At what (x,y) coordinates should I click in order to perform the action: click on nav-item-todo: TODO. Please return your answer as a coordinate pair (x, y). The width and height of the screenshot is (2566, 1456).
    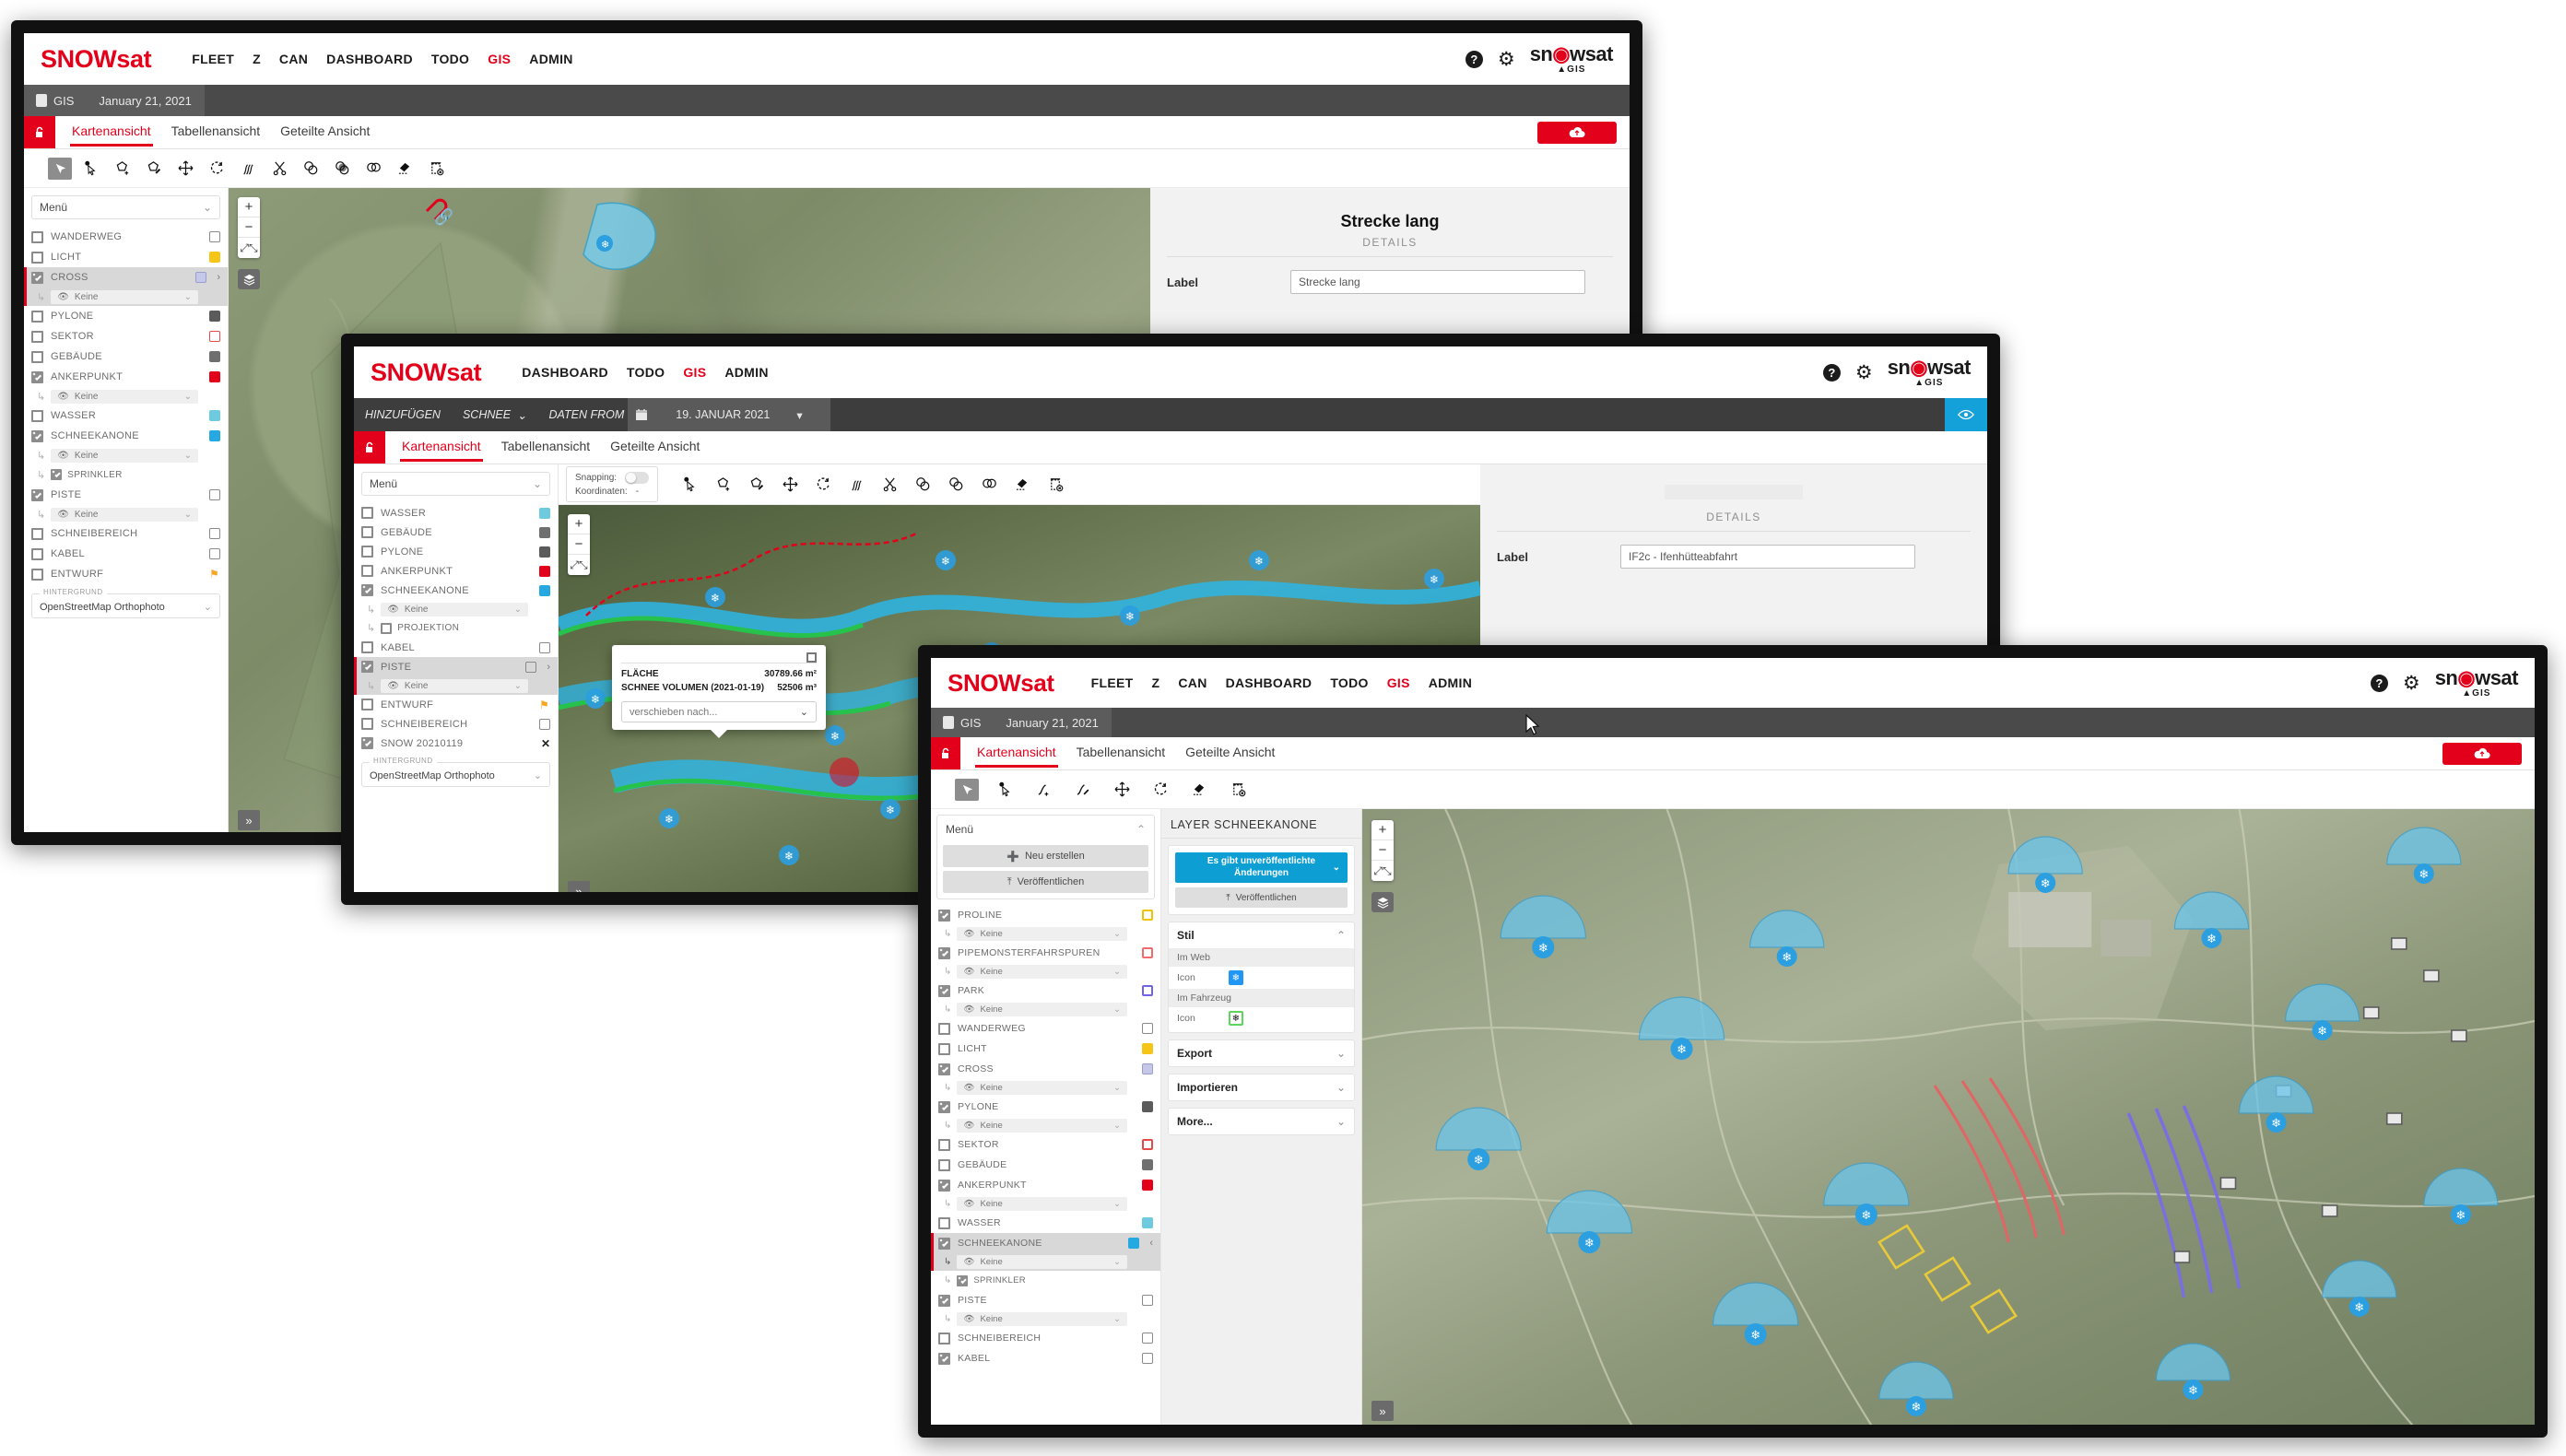
    Looking at the image, I should click on (1349, 682).